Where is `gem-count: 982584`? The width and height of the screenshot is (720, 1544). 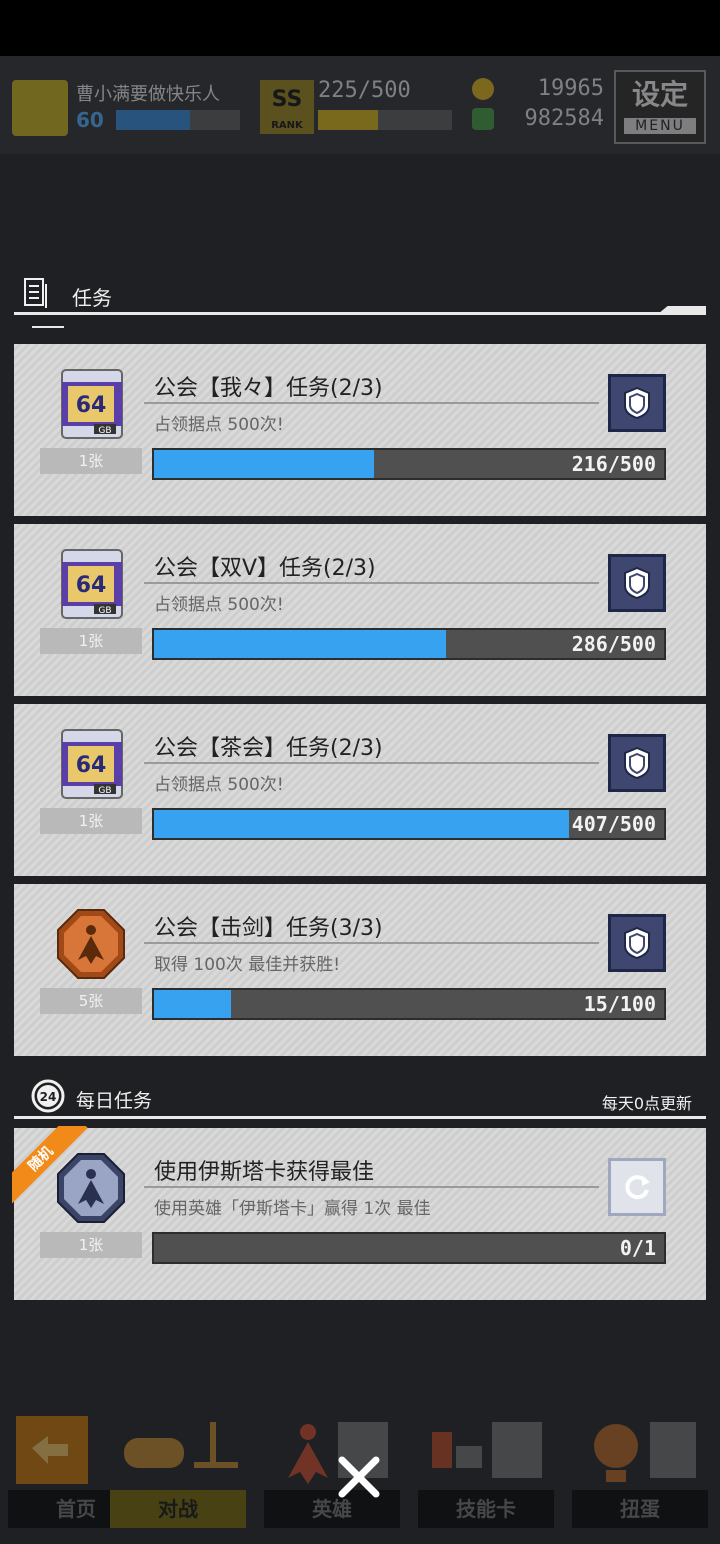 gem-count: 982584 is located at coordinates (564, 118).